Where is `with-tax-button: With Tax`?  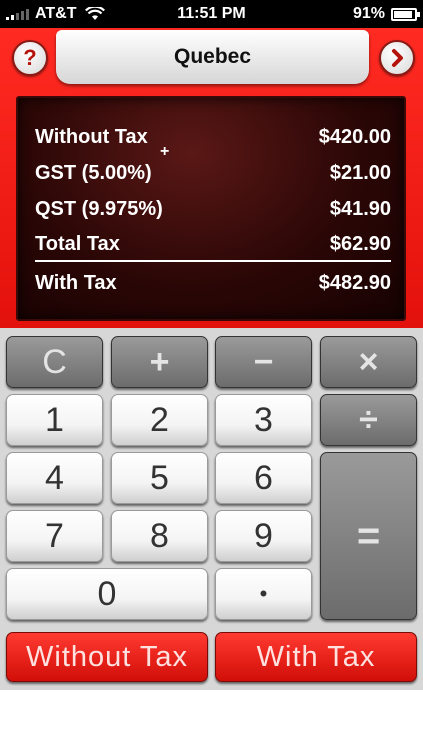 with-tax-button: With Tax is located at coordinates (316, 657).